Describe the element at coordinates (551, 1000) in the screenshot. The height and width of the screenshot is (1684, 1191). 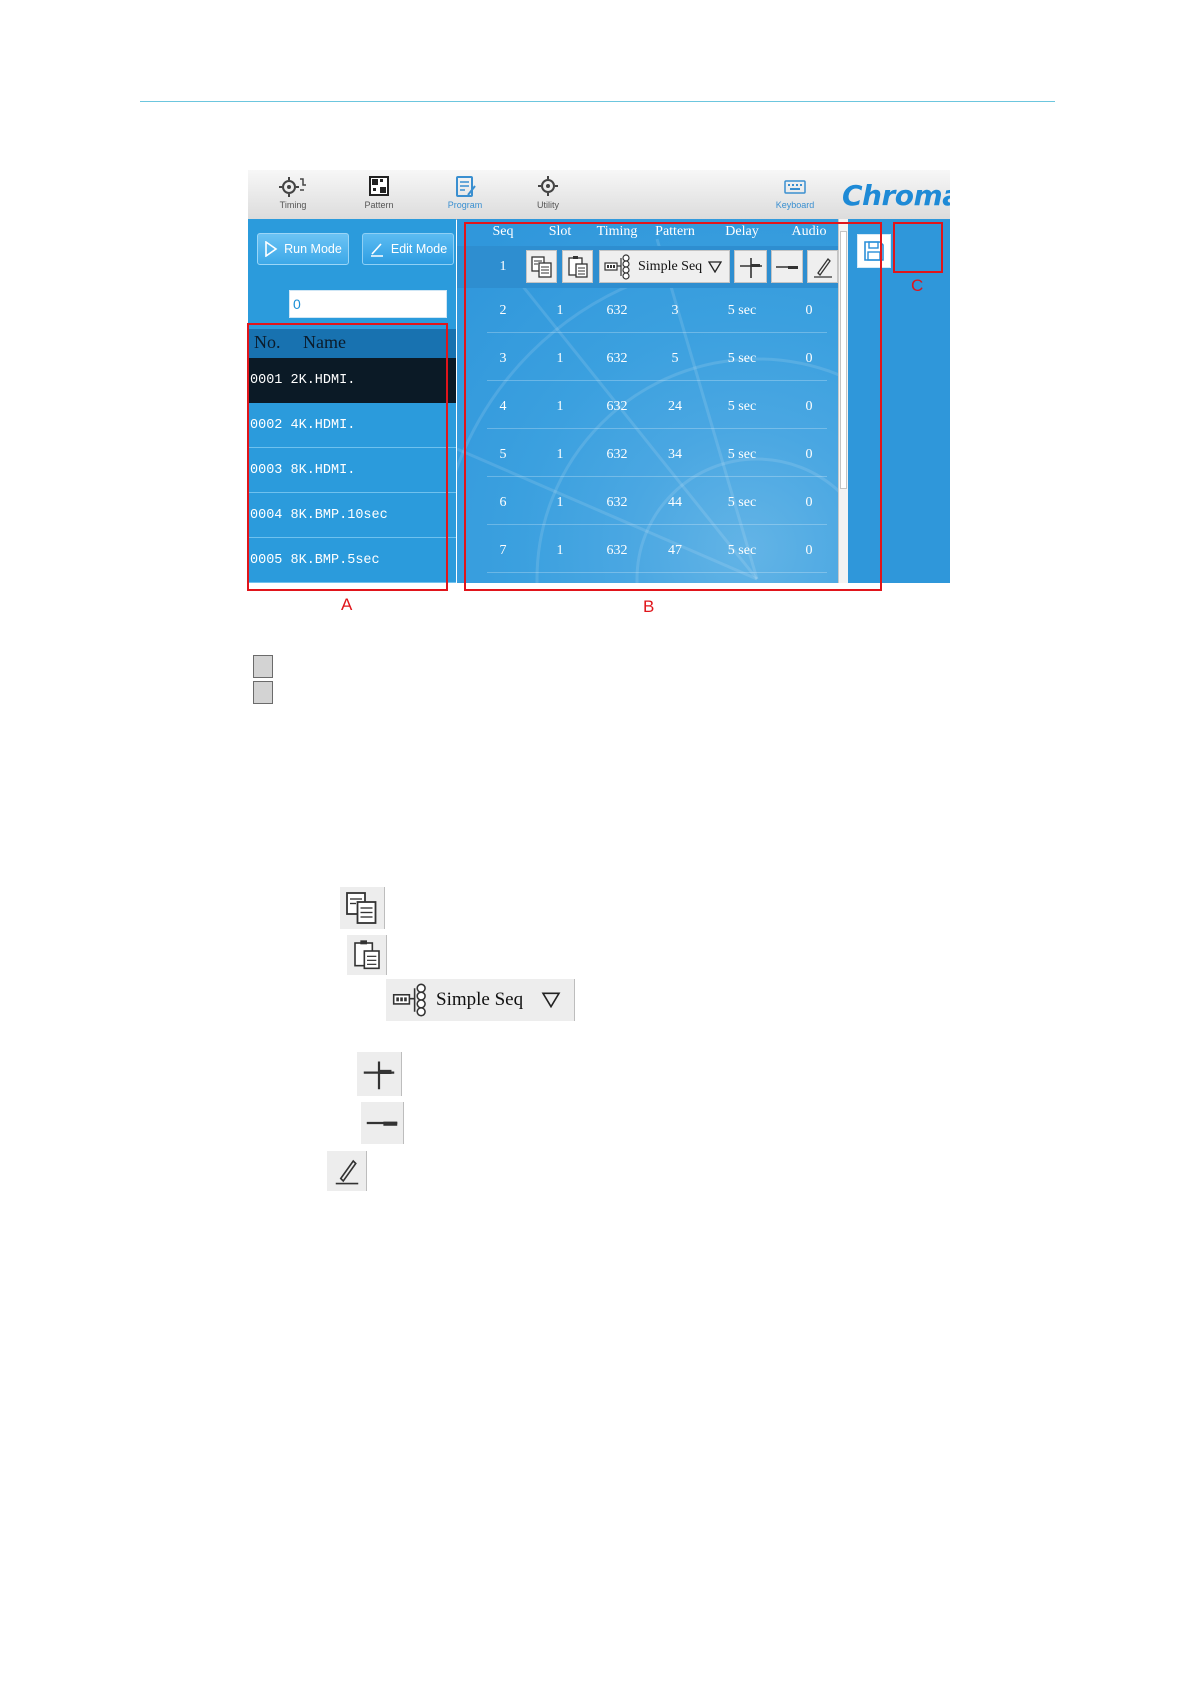
I see `chevron-down-icon` at that location.